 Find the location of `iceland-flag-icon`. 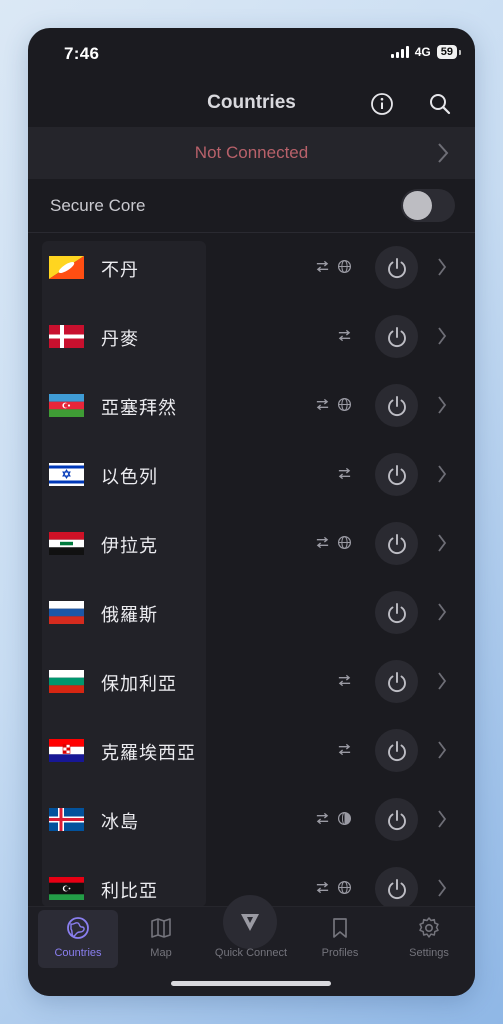

iceland-flag-icon is located at coordinates (66, 819).